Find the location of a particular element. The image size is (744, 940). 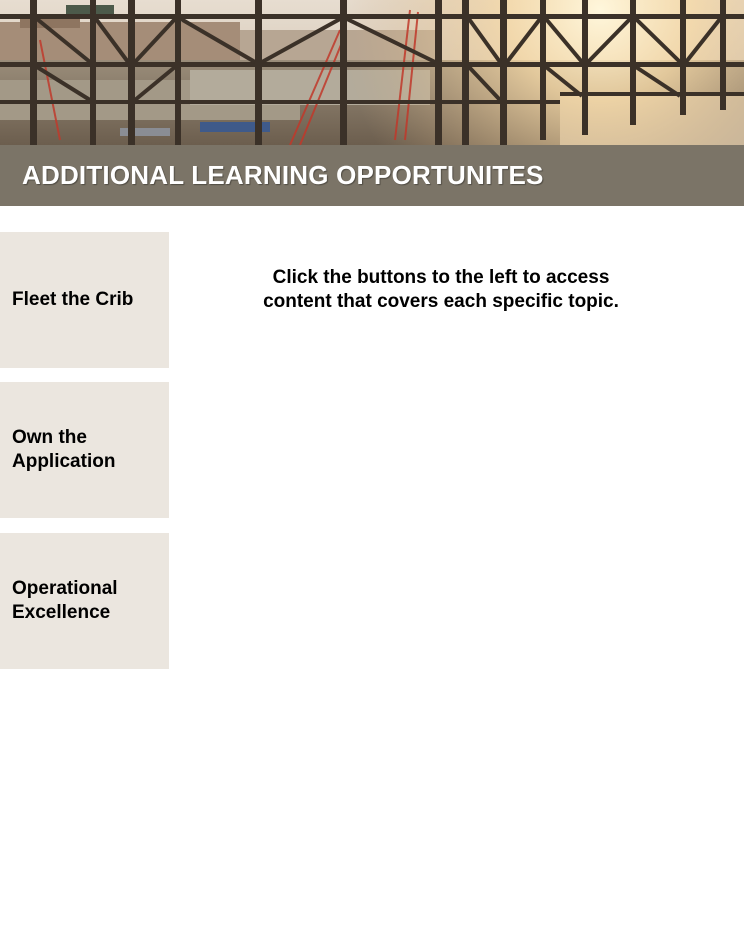

fleet-the-crib-button: Fleet the Crib is located at coordinates (84, 300).